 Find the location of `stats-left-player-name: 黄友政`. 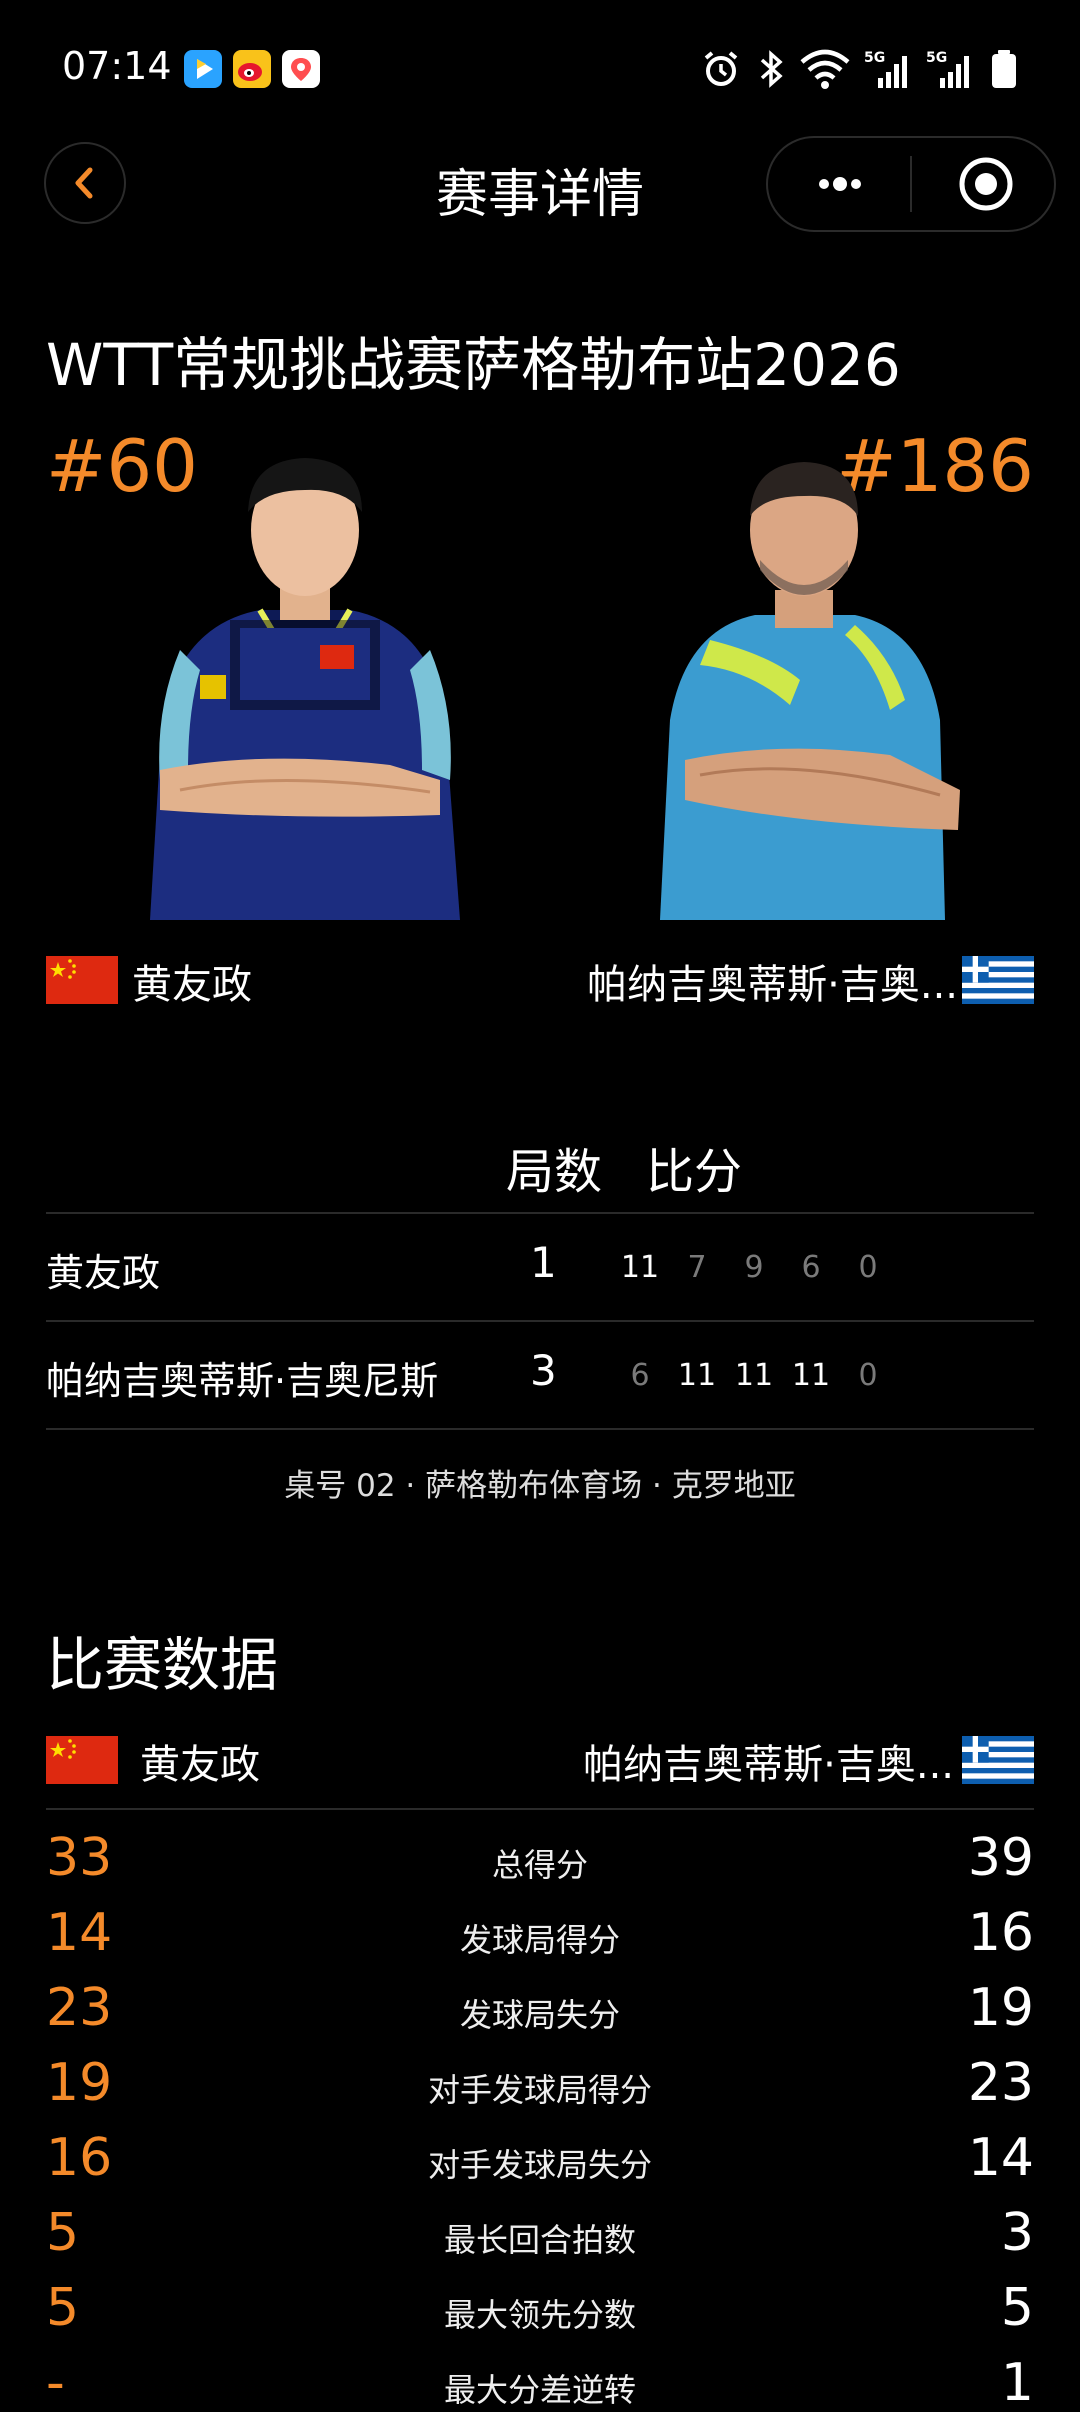

stats-left-player-name: 黄友政 is located at coordinates (200, 1765).